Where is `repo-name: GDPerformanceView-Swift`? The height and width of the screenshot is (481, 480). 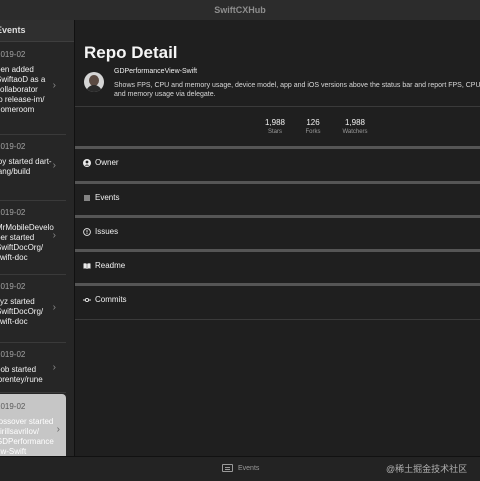 repo-name: GDPerformanceView-Swift is located at coordinates (156, 71).